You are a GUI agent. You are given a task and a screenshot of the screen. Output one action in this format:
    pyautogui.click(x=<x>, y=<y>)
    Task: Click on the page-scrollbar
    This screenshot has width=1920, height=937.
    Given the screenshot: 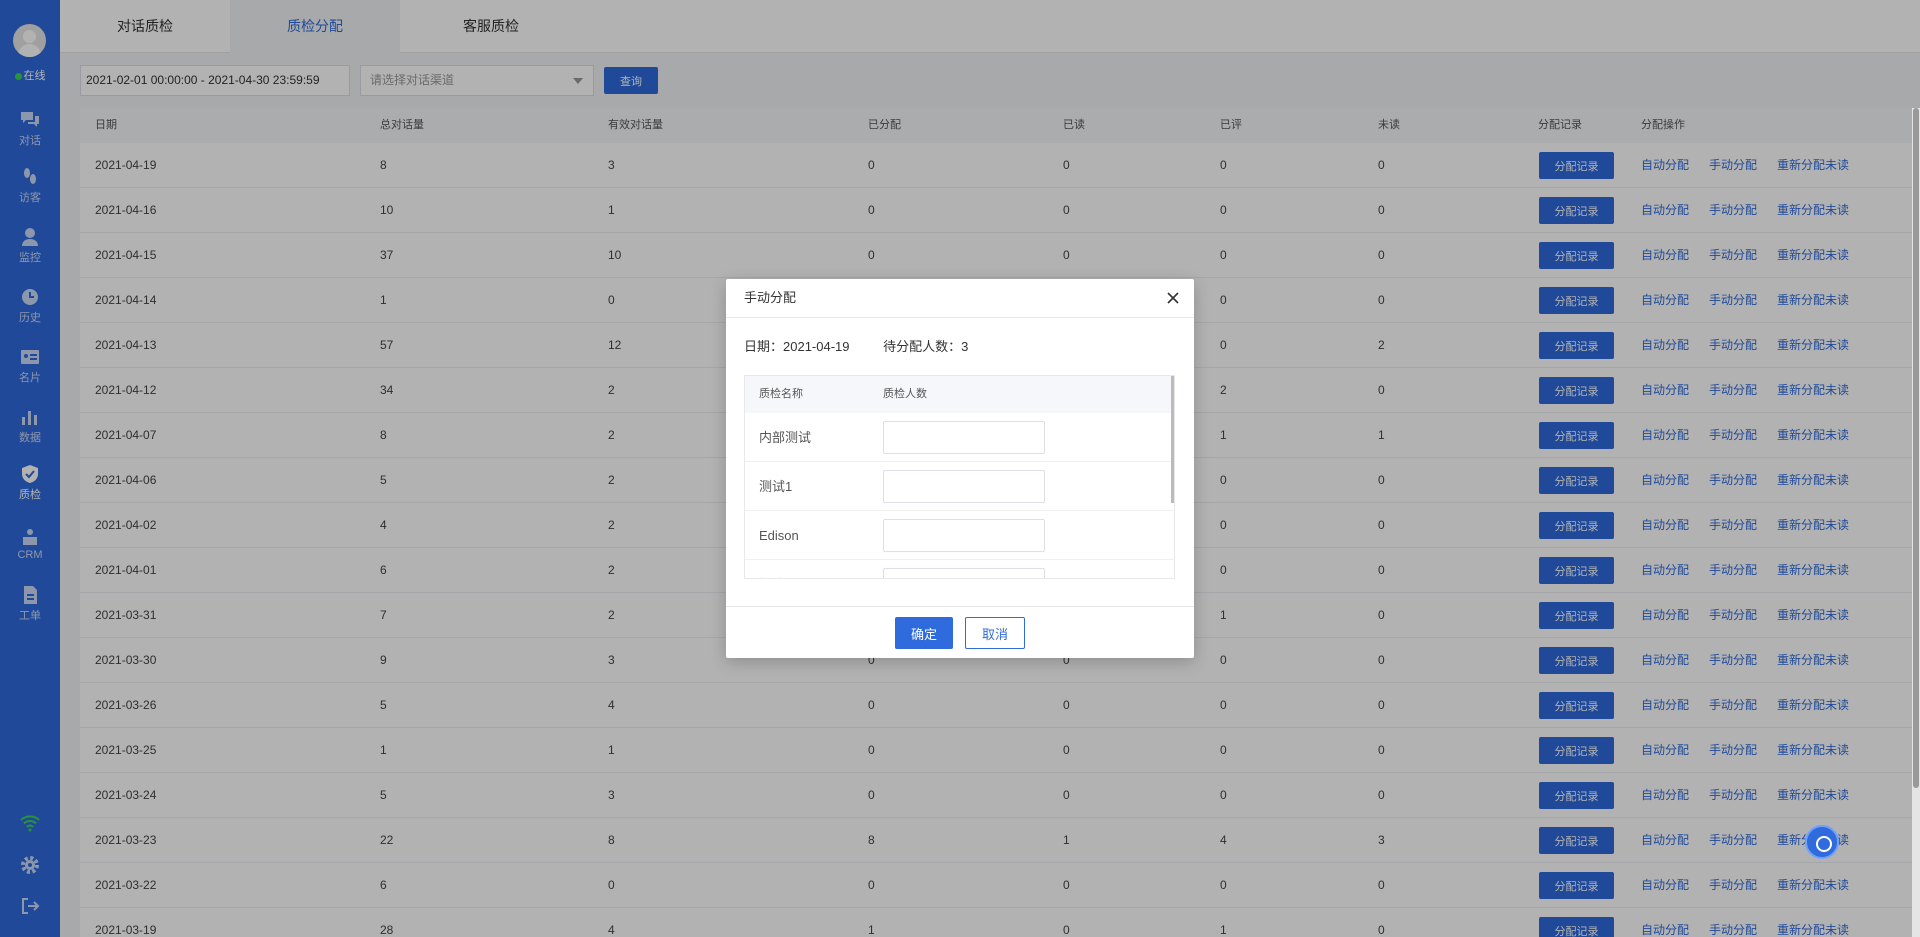 What is the action you would take?
    pyautogui.click(x=1916, y=522)
    